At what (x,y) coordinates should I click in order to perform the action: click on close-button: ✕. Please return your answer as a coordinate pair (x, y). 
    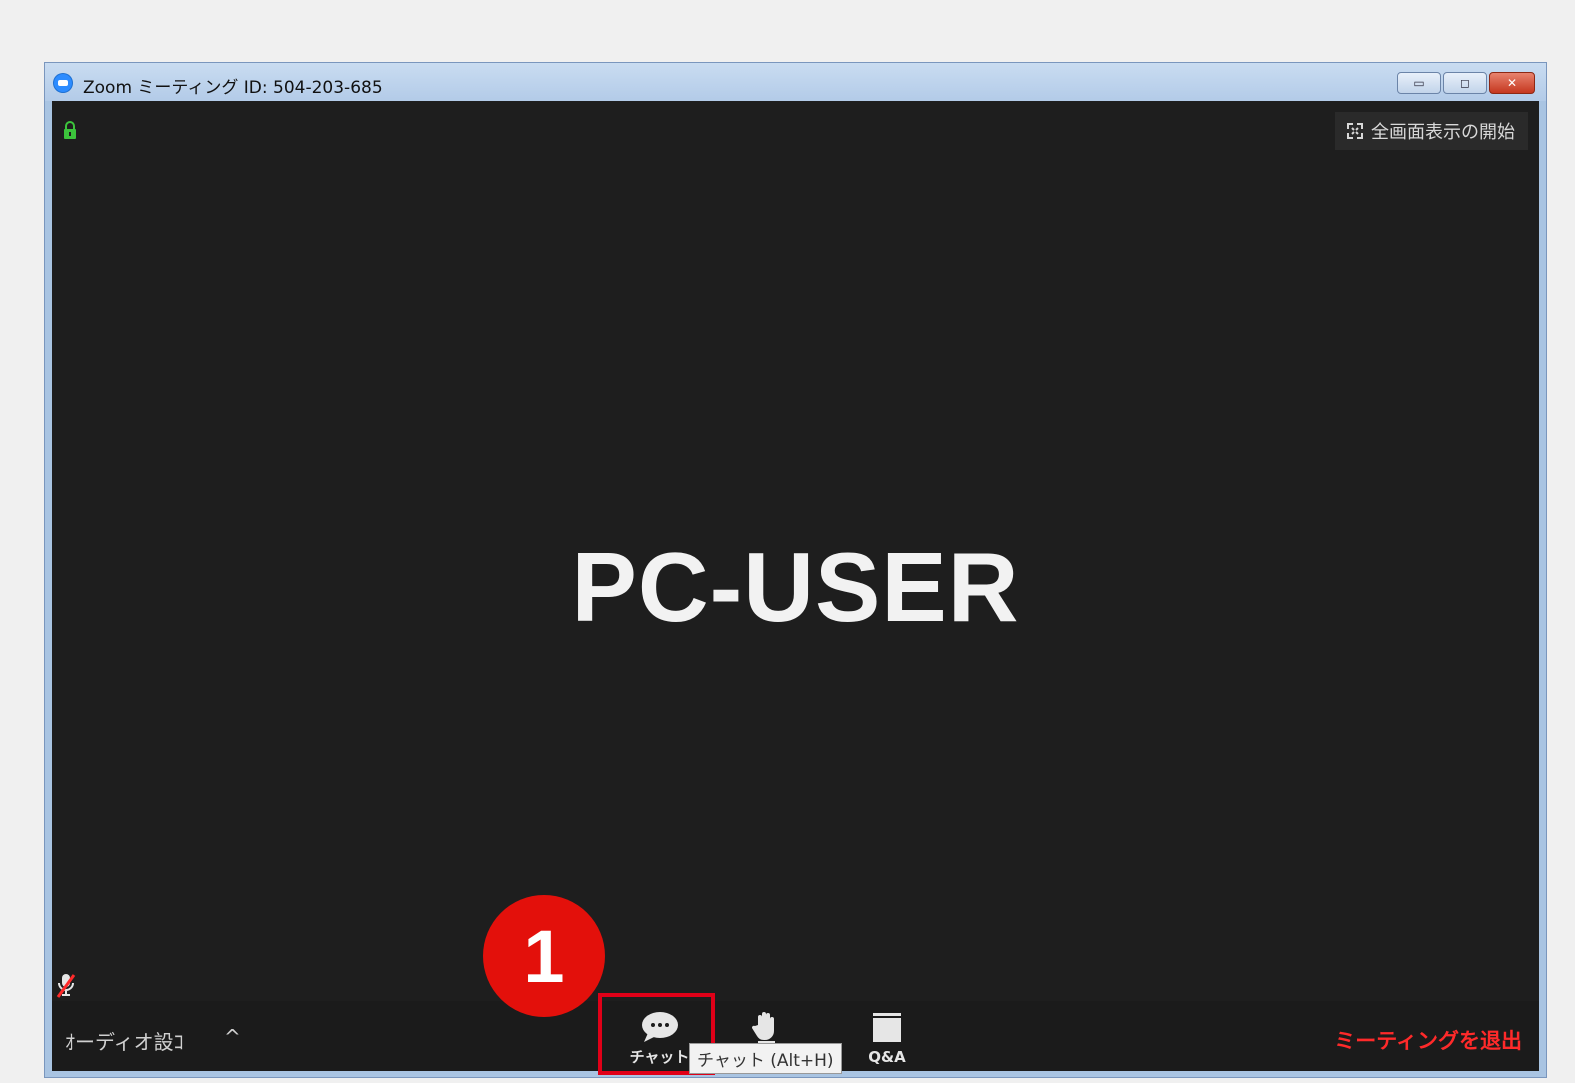
    Looking at the image, I should click on (1512, 83).